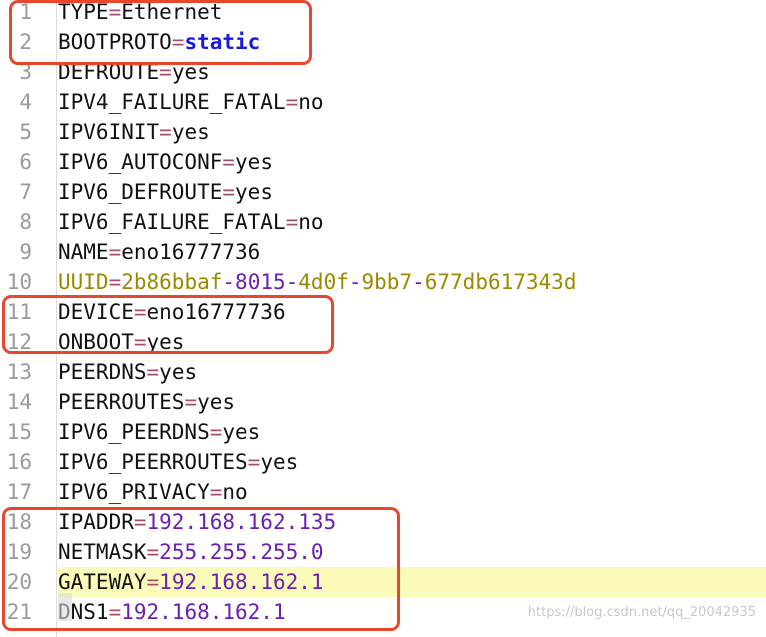  Describe the element at coordinates (172, 282) in the screenshot. I see `uuid-segment: 2b86bbaf` at that location.